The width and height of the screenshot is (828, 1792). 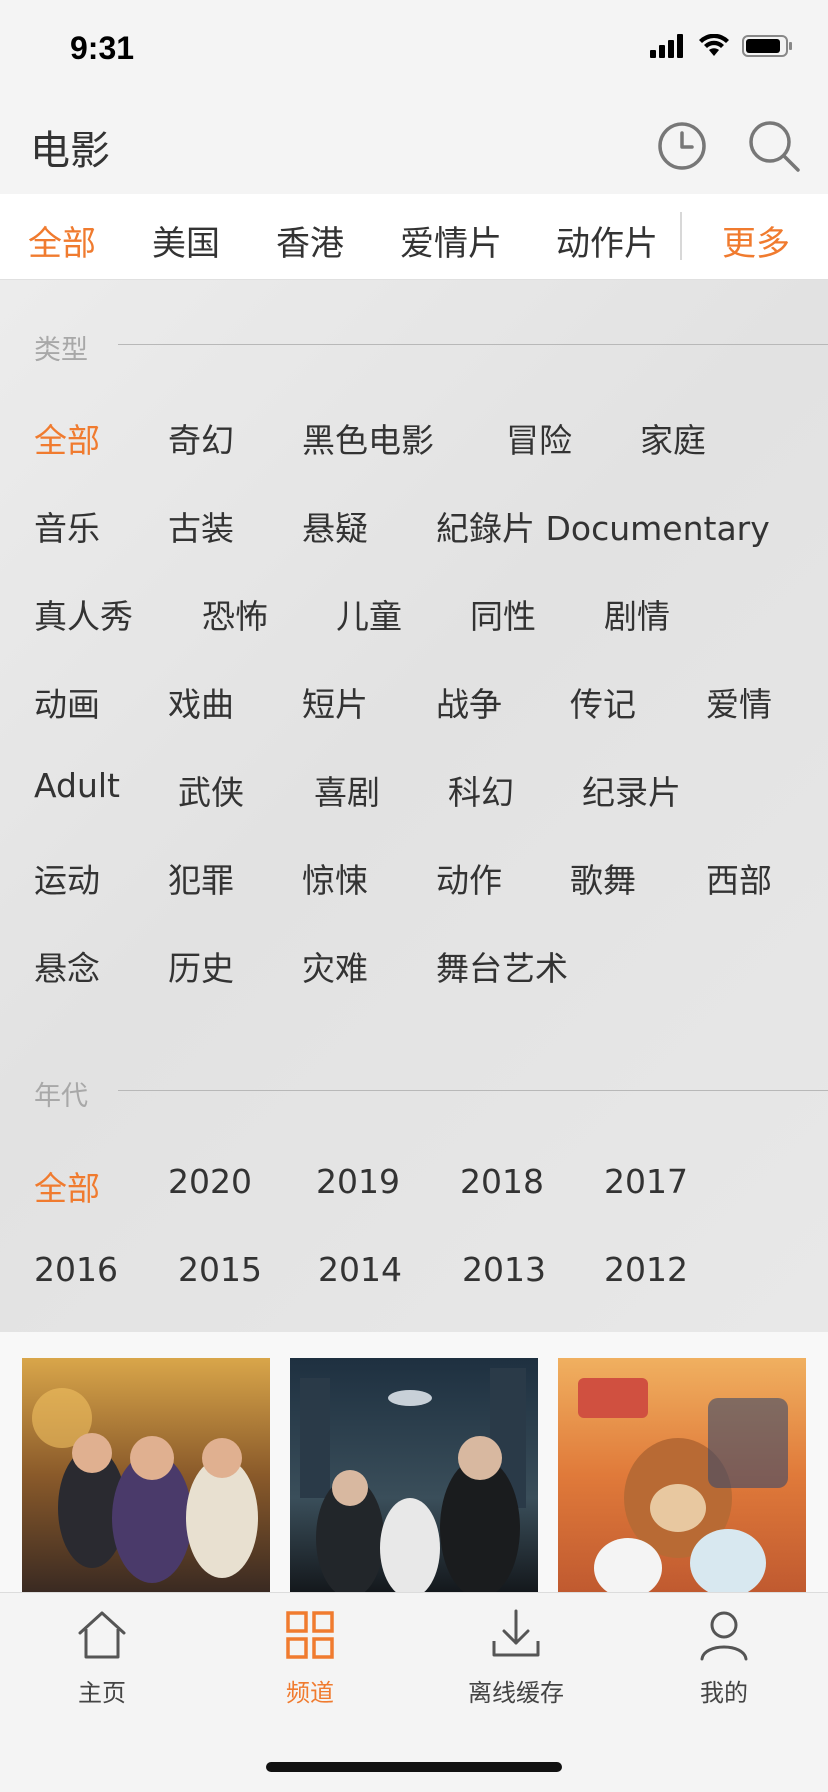 What do you see at coordinates (235, 614) in the screenshot?
I see `genre-chip: 恐怖` at bounding box center [235, 614].